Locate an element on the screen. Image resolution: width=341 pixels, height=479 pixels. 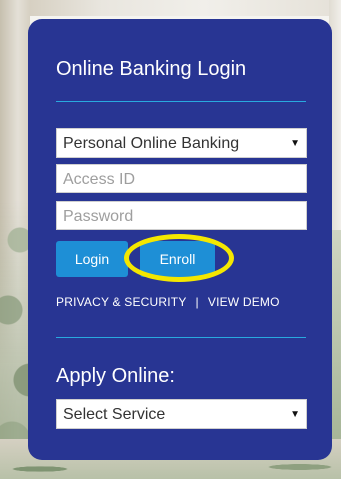
login-title: Online Banking Login is located at coordinates (151, 69).